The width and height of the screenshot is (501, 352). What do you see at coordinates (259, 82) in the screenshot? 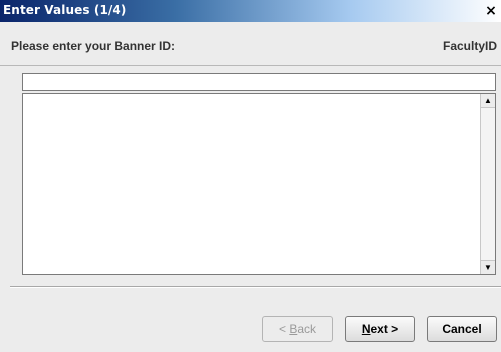
I see `banner-id-input` at bounding box center [259, 82].